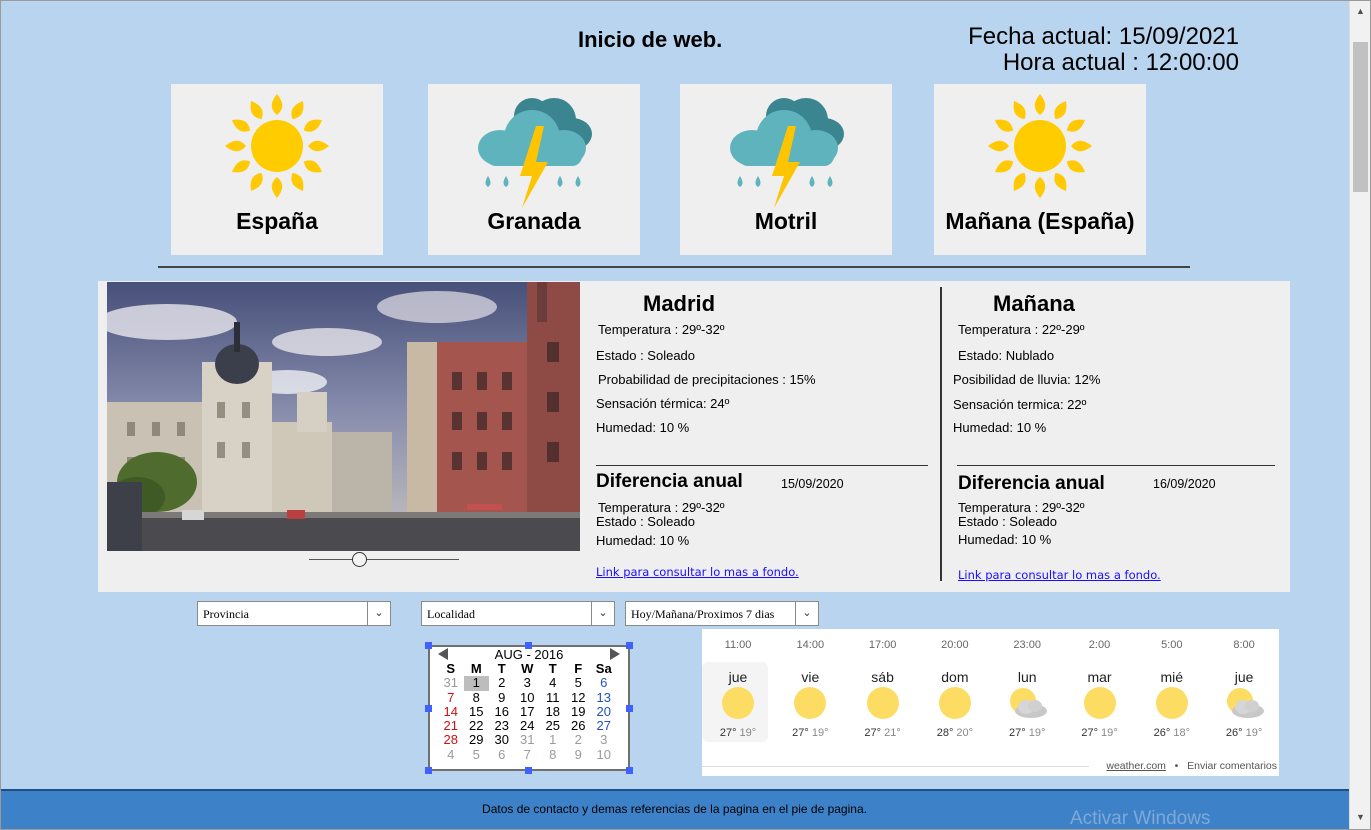 The height and width of the screenshot is (830, 1371). Describe the element at coordinates (1031, 483) in the screenshot. I see `manana-diff-title: Diferencia anual` at that location.